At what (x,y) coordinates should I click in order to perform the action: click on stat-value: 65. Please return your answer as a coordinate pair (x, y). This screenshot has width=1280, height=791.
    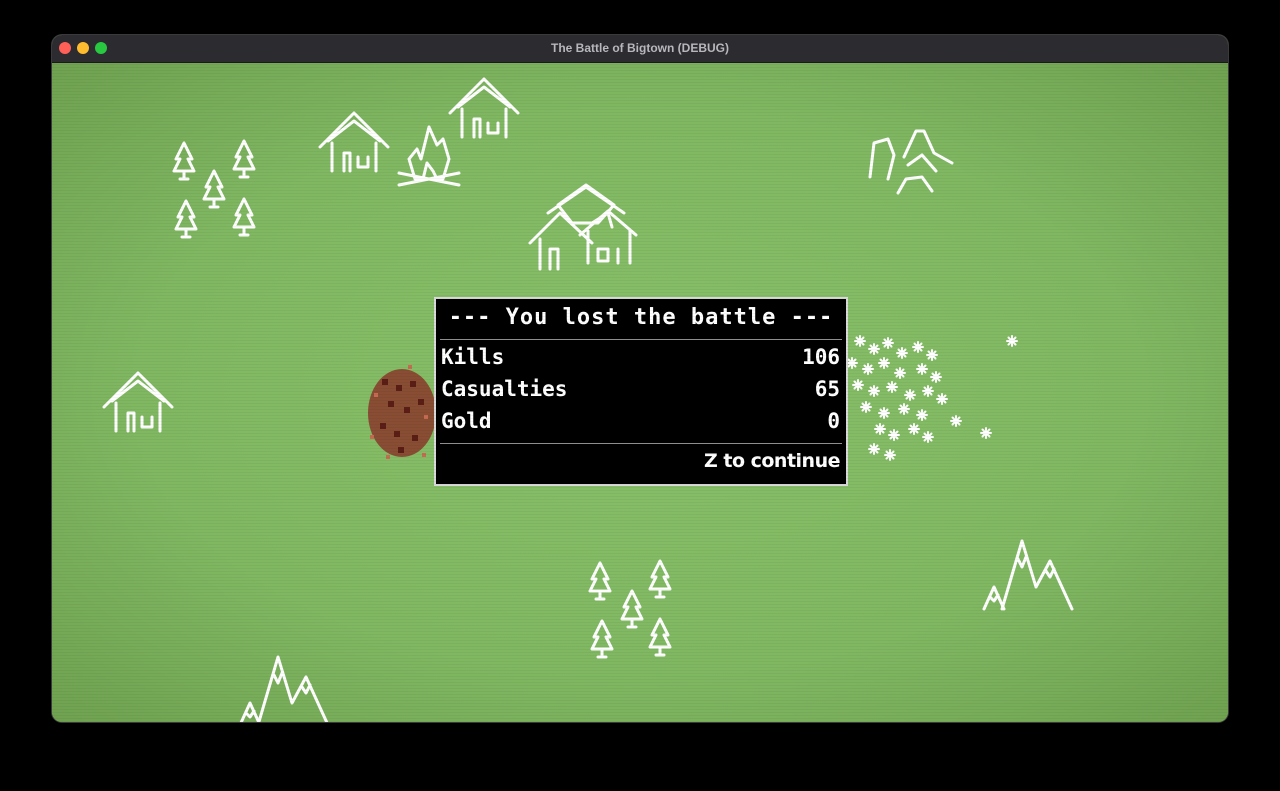
    Looking at the image, I should click on (827, 389).